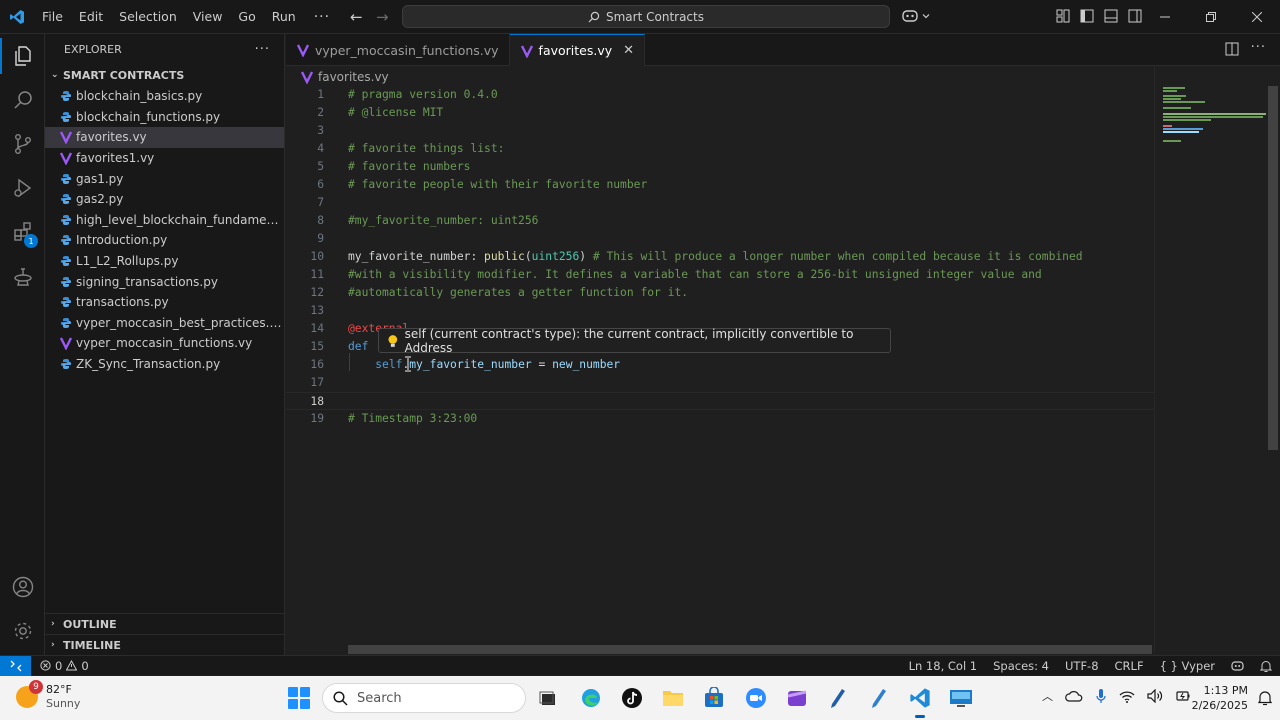 This screenshot has height=720, width=1280. Describe the element at coordinates (1266, 666) in the screenshot. I see `notifications-bell-icon` at that location.